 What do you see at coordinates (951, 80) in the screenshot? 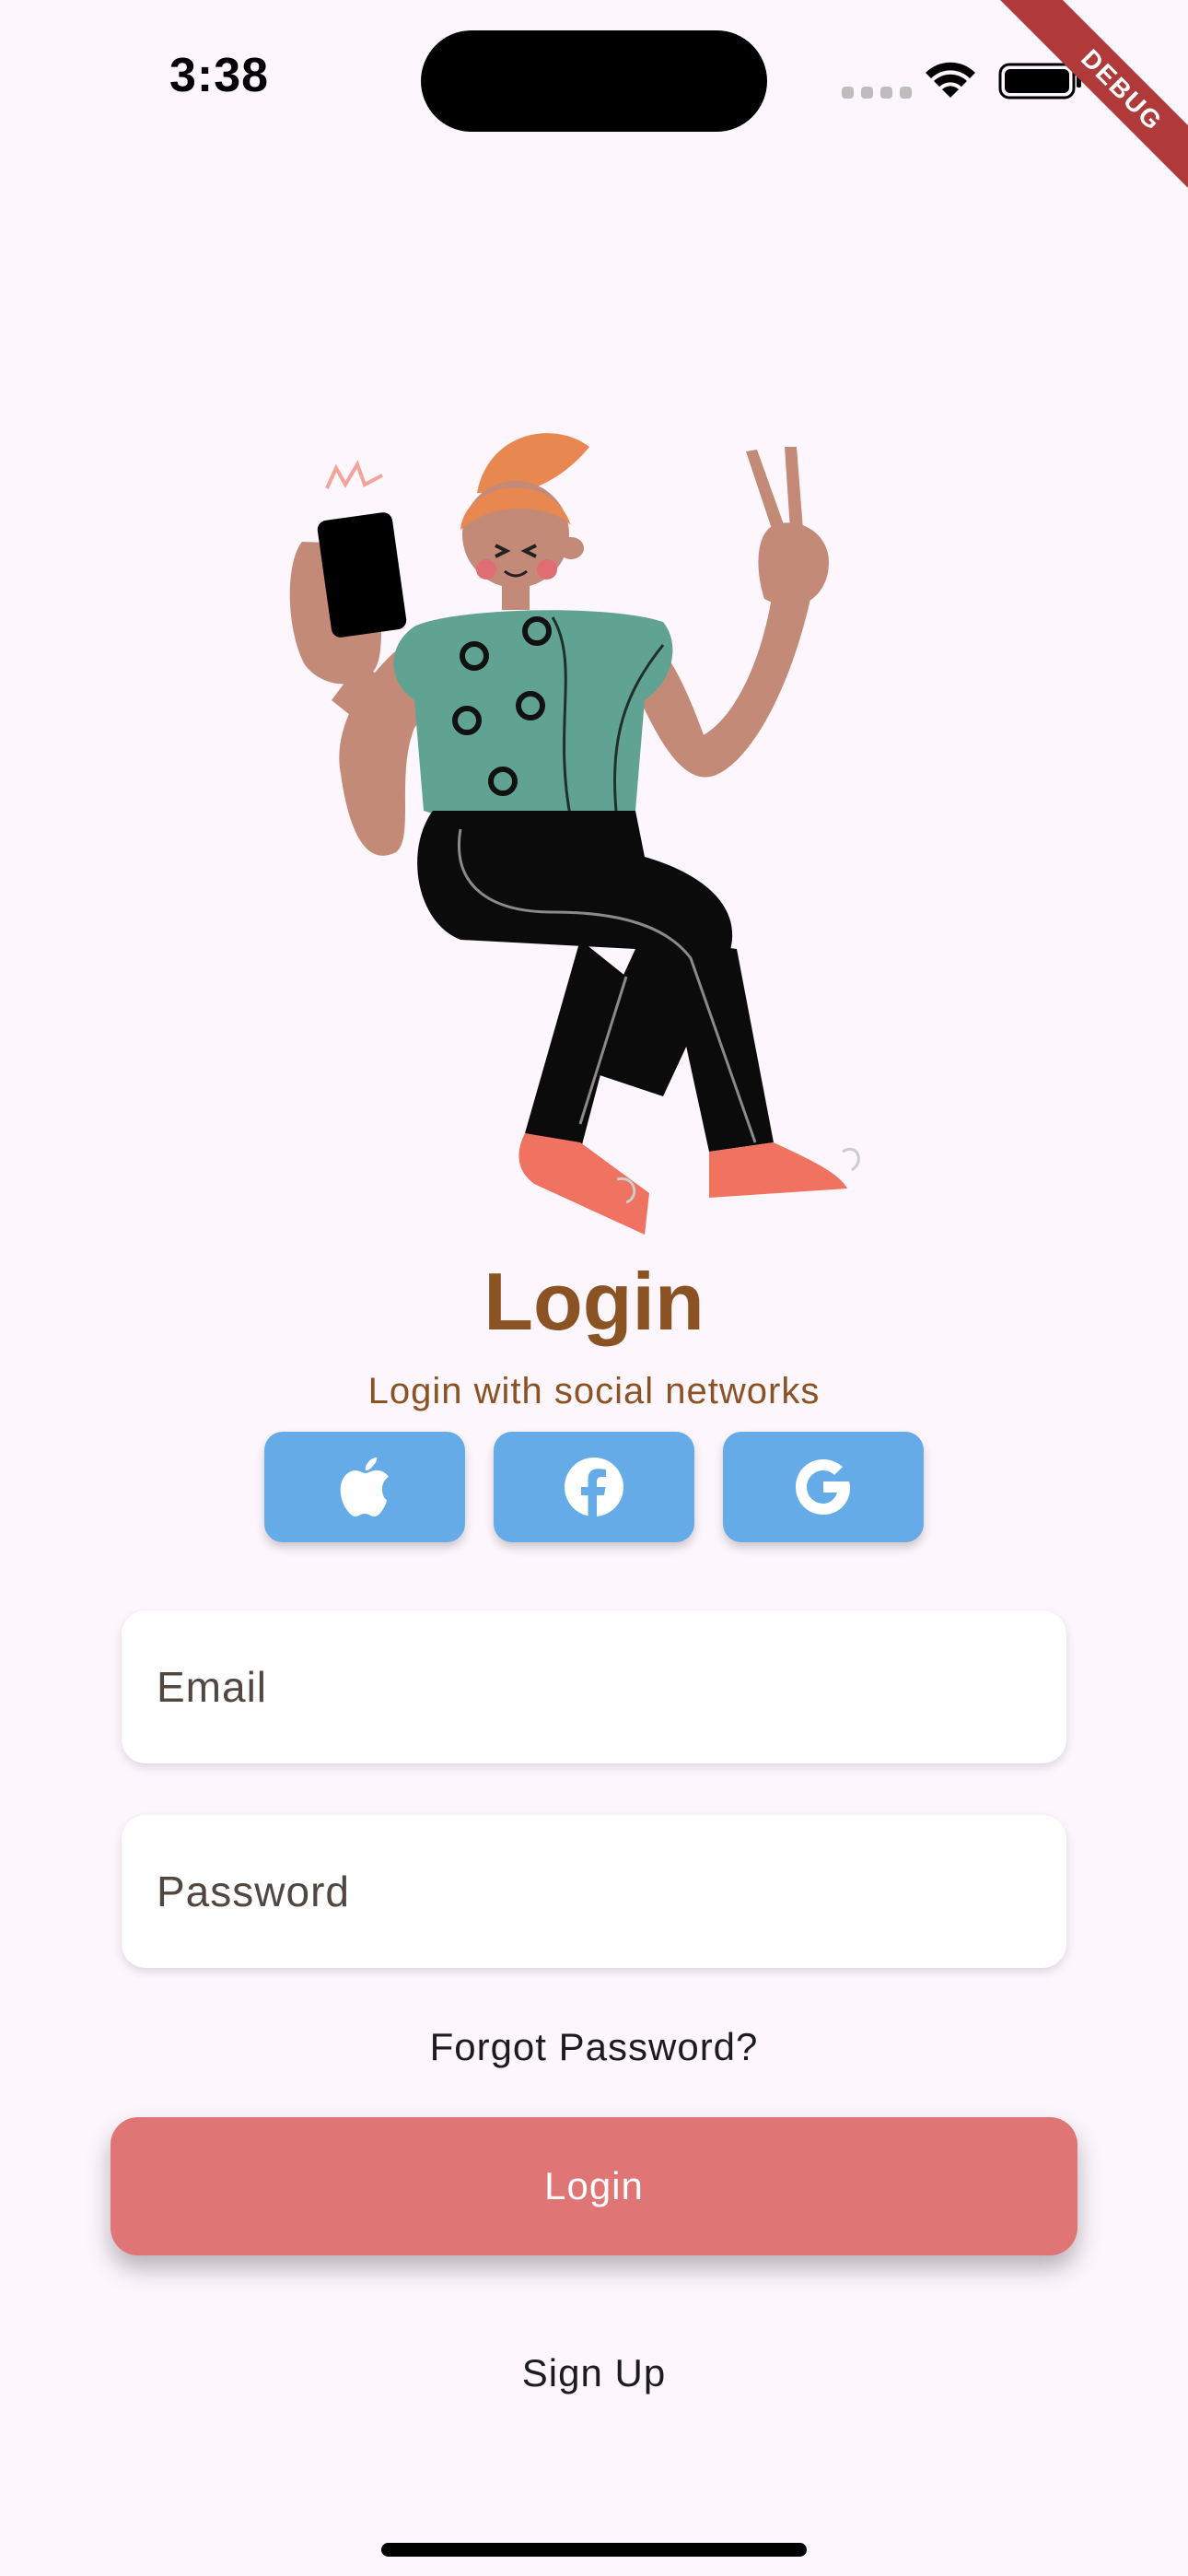
I see `wifi-icon` at bounding box center [951, 80].